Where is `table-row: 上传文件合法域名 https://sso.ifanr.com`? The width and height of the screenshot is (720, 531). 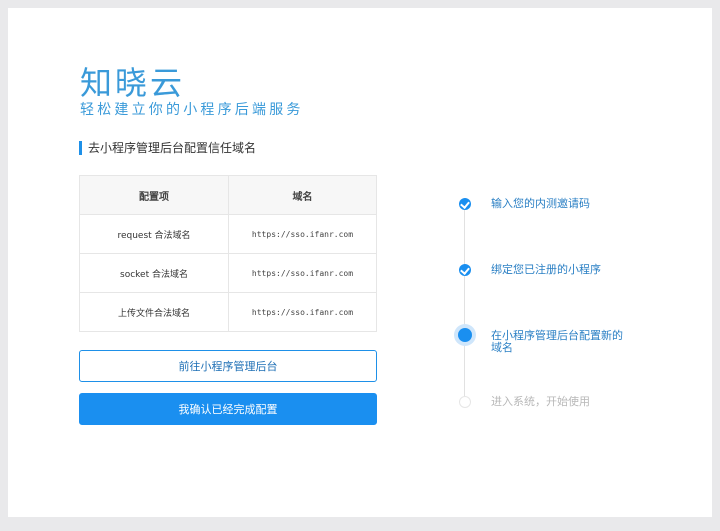
table-row: 上传文件合法域名 https://sso.ifanr.com is located at coordinates (228, 312).